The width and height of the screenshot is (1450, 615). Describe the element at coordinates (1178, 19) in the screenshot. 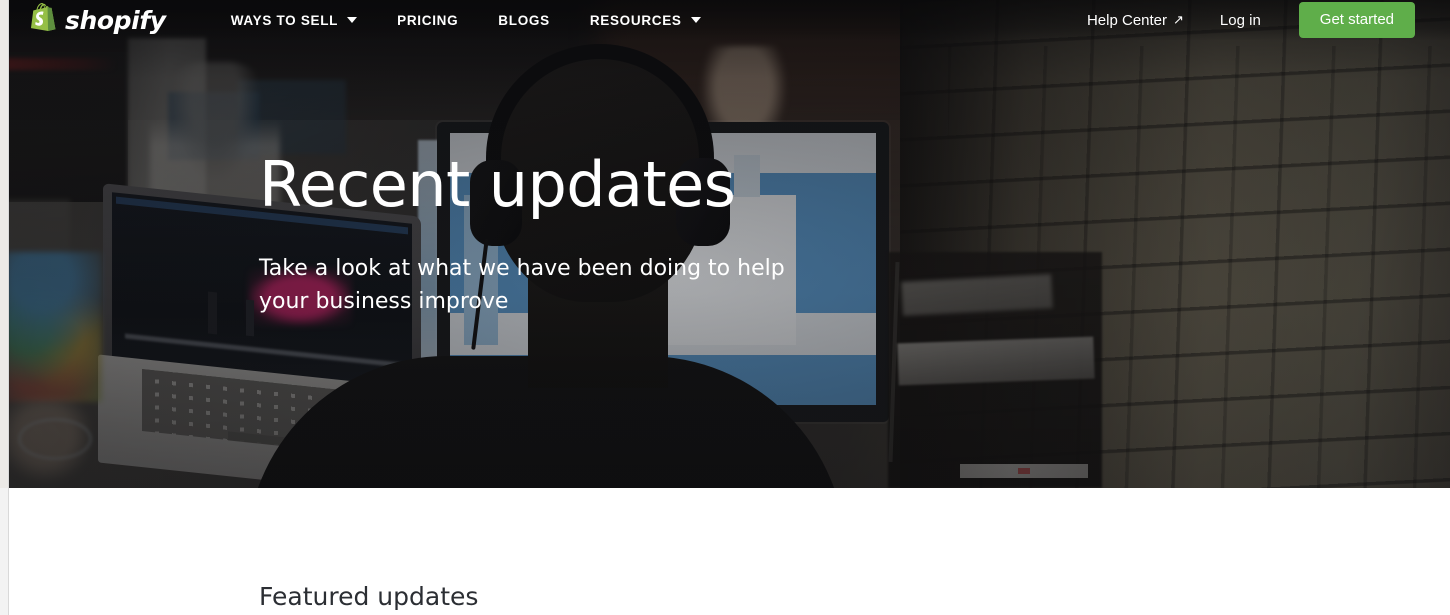

I see `external-link-arrow-icon: ↗` at that location.